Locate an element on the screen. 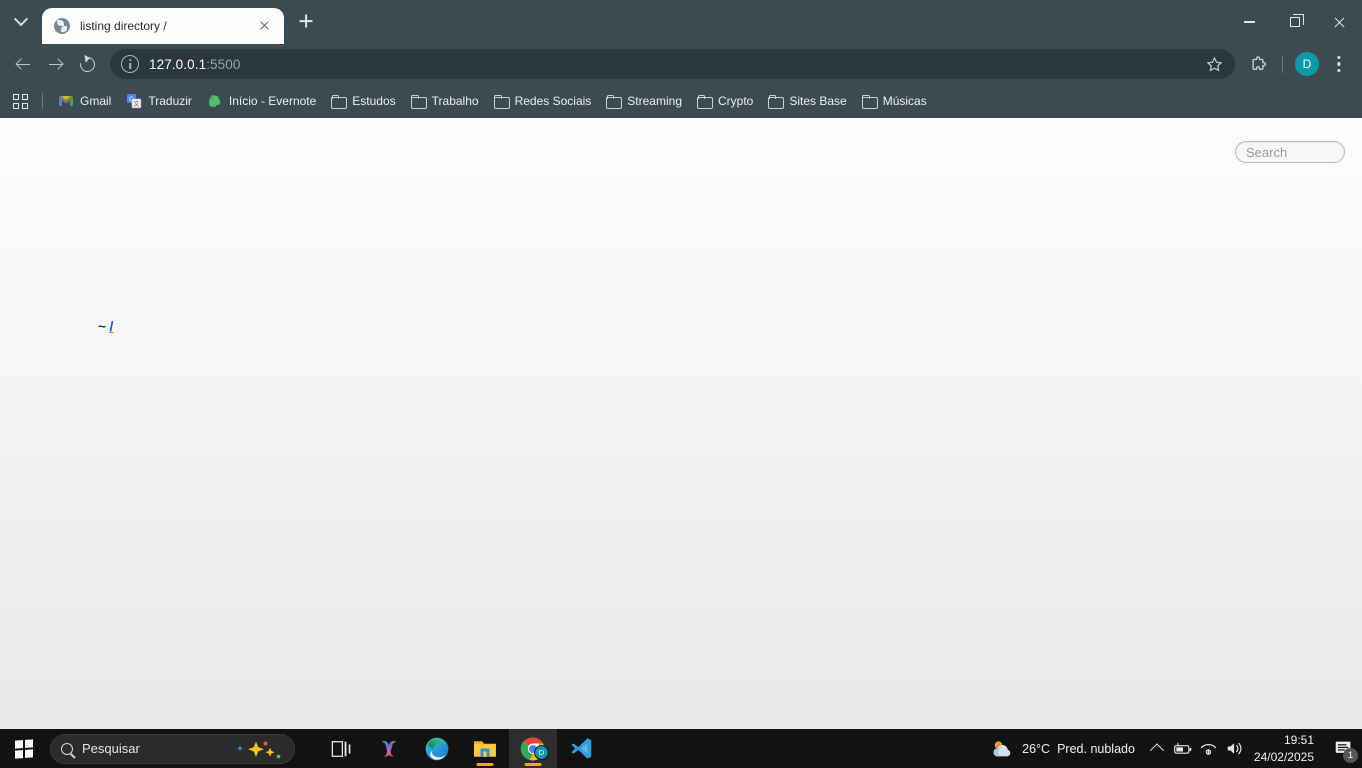 This screenshot has width=1362, height=768. bookmark-folder-crypto: Crypto is located at coordinates (725, 101).